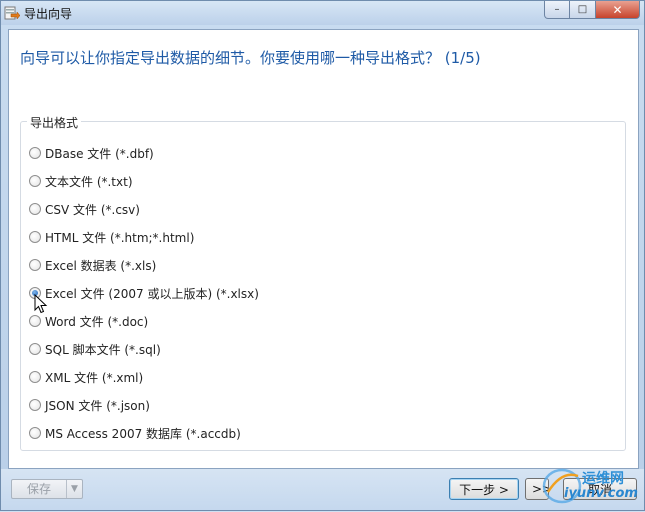  What do you see at coordinates (12, 13) in the screenshot?
I see `export-wizard-icon` at bounding box center [12, 13].